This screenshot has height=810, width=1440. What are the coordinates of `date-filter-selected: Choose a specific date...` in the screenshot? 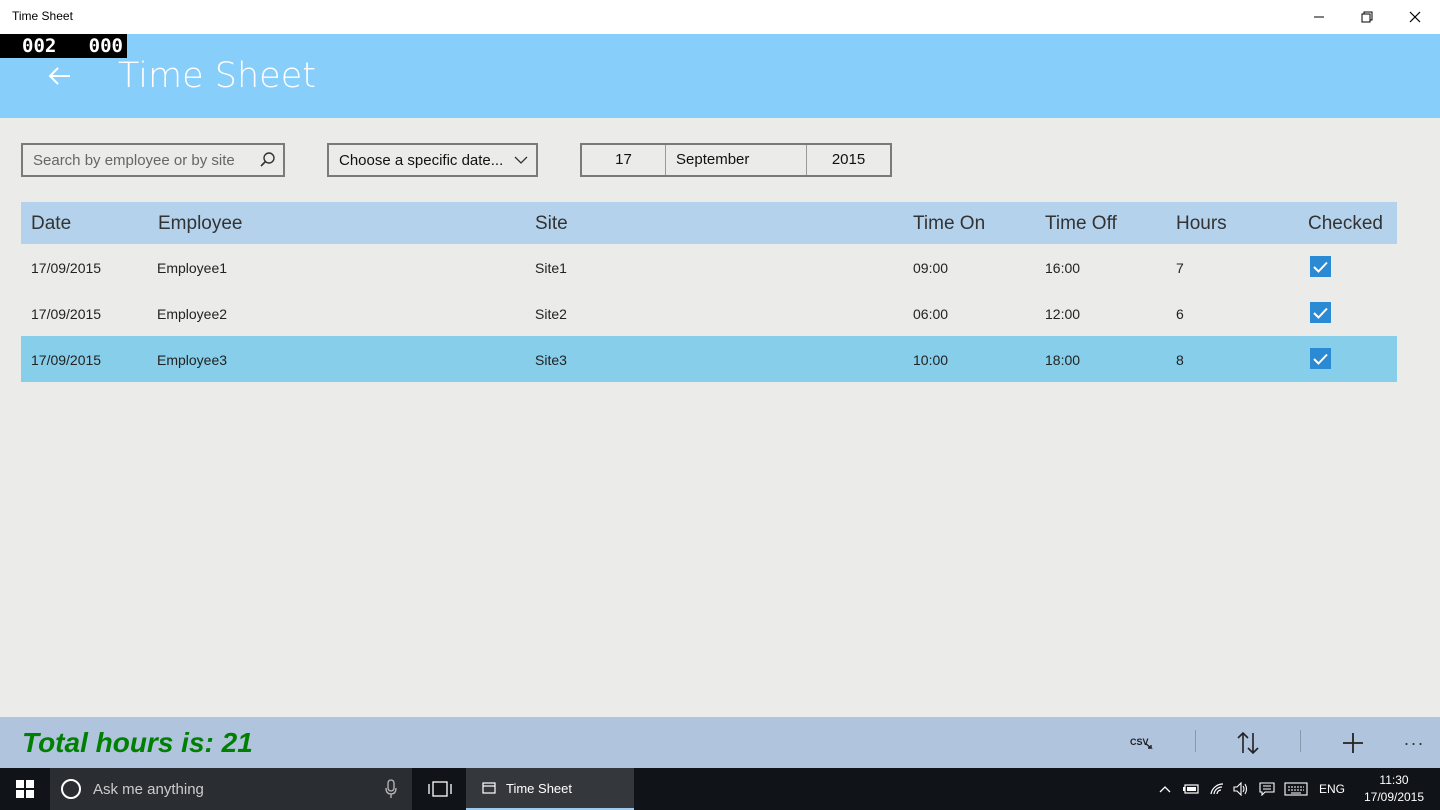 It's located at (421, 160).